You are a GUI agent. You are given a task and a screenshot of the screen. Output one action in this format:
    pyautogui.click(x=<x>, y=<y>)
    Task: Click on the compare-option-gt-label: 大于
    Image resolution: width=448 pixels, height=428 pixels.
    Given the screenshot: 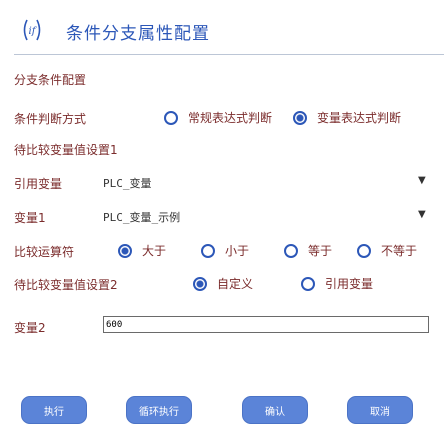 What is the action you would take?
    pyautogui.click(x=154, y=251)
    